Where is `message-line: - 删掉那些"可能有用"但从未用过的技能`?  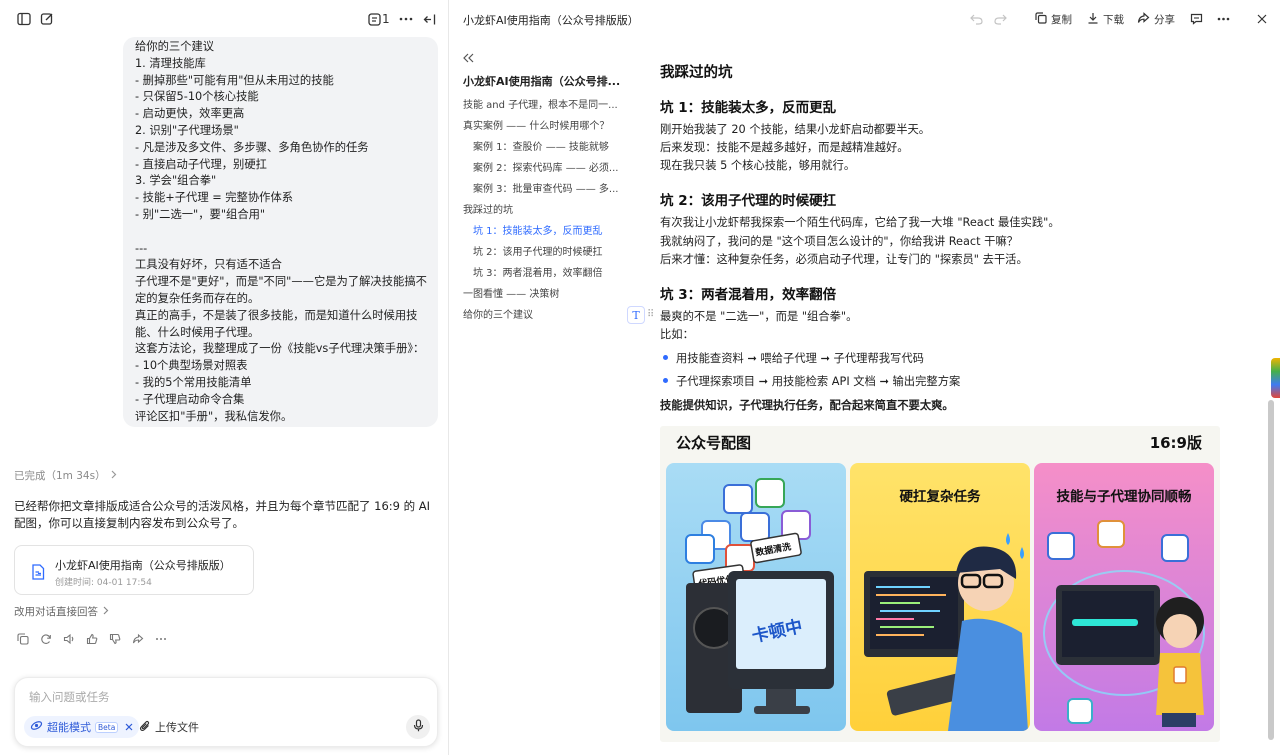 message-line: - 删掉那些"可能有用"但从未用过的技能 is located at coordinates (234, 80).